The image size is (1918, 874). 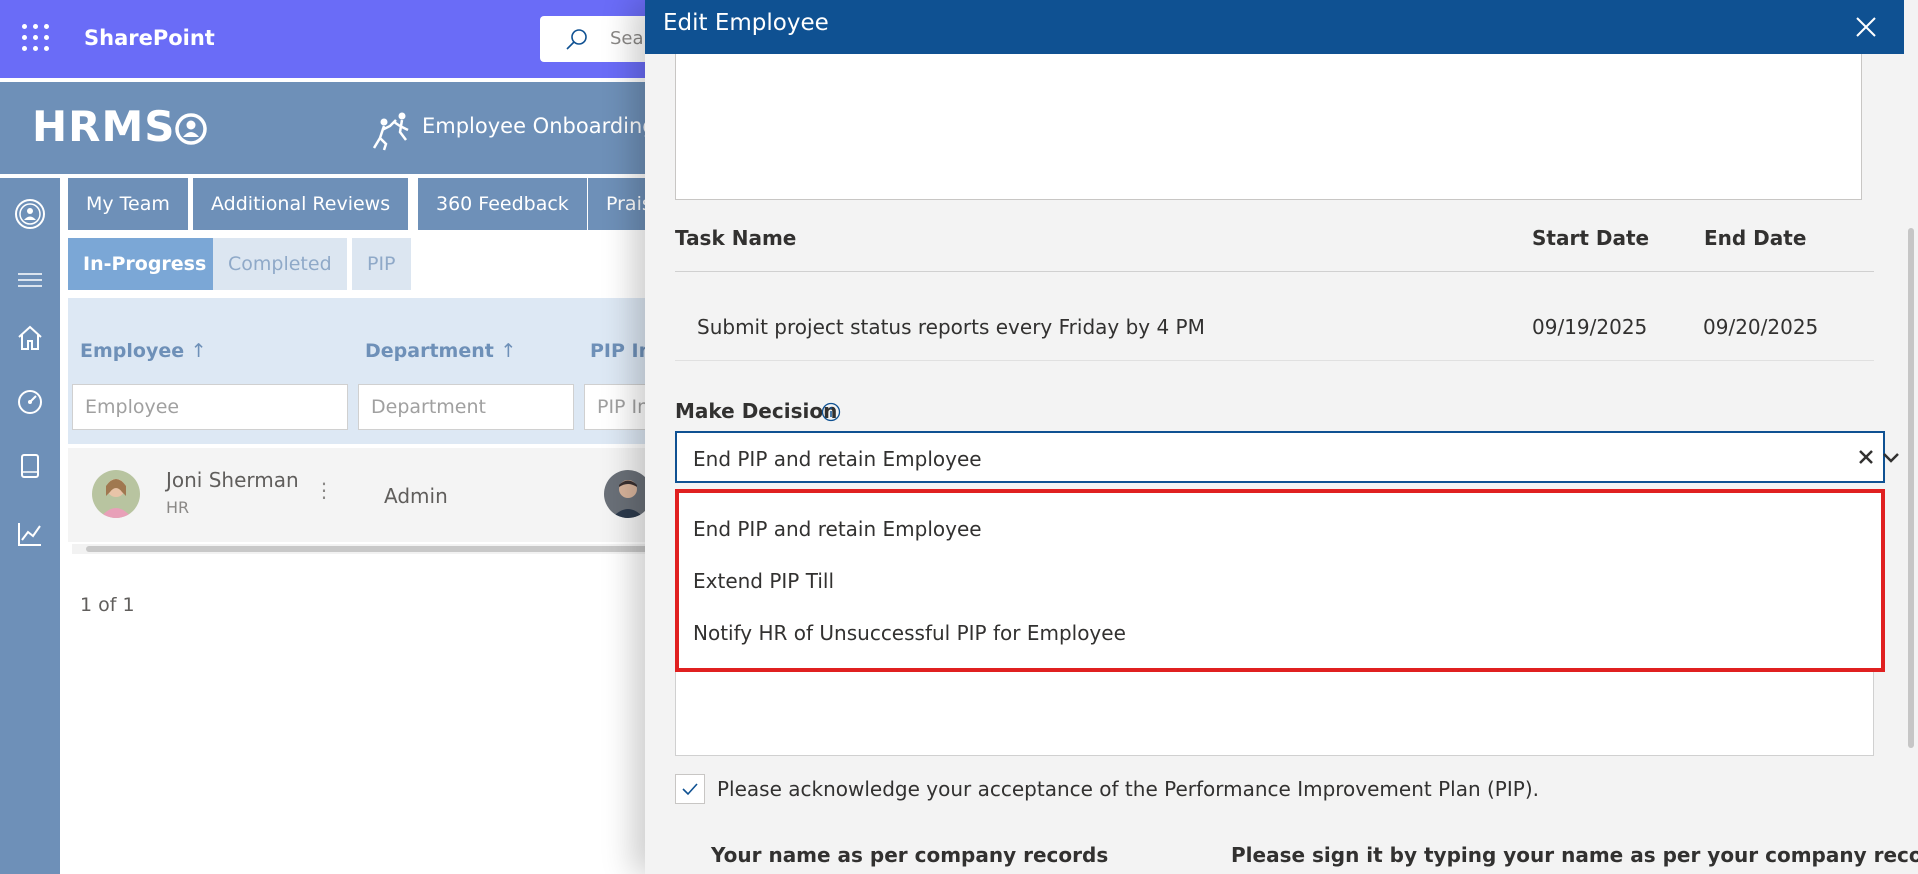 I want to click on profile-icon, so click(x=30, y=214).